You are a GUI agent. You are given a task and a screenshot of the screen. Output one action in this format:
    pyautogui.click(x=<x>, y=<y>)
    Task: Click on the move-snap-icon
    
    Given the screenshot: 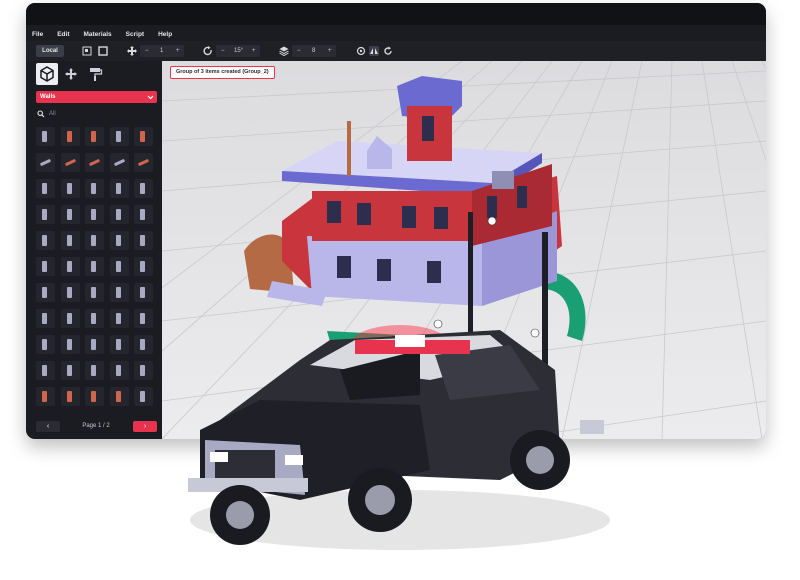 What is the action you would take?
    pyautogui.click(x=132, y=51)
    